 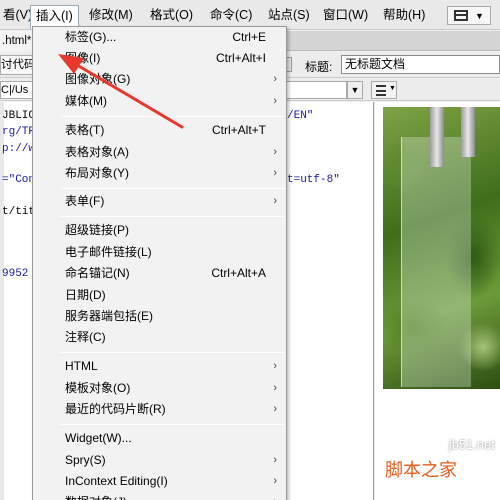 I want to click on menu-item-comment: 注释(C), so click(x=159, y=337).